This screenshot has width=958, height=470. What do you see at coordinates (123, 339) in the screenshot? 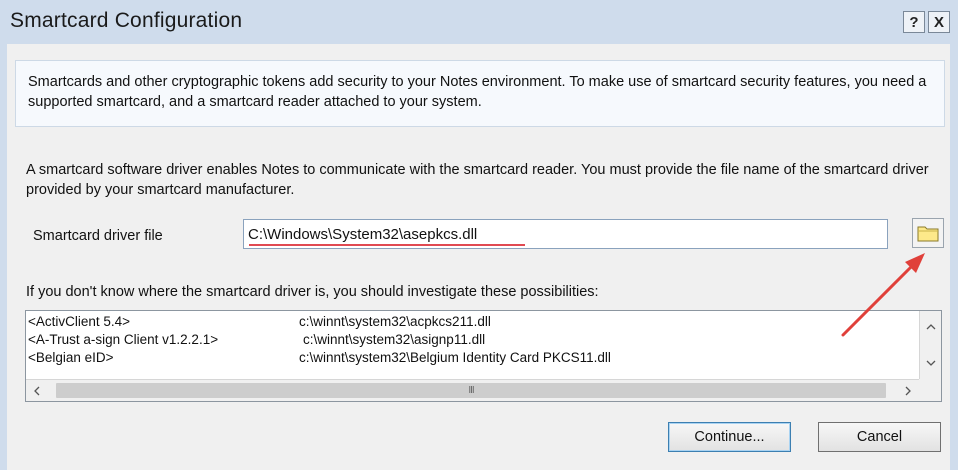
I see `list-item-name: <A-Trust a-sign Client v1.2.2.1>` at bounding box center [123, 339].